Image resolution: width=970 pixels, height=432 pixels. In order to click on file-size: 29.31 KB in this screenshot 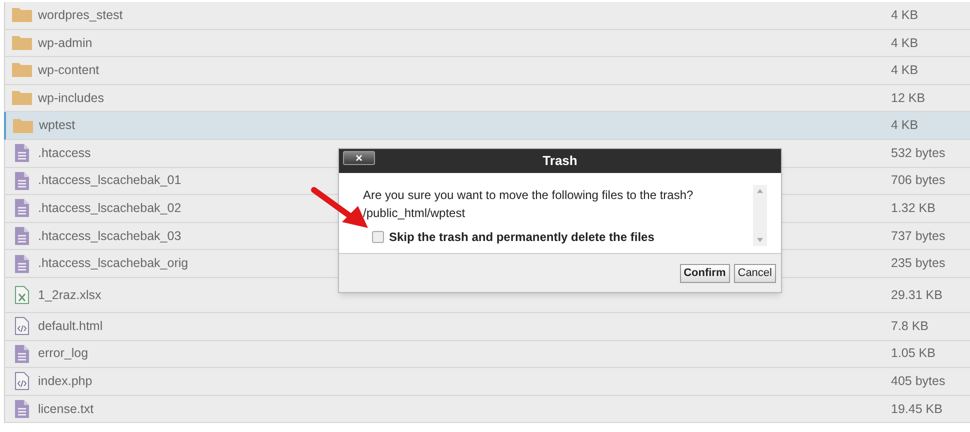, I will do `click(917, 295)`.